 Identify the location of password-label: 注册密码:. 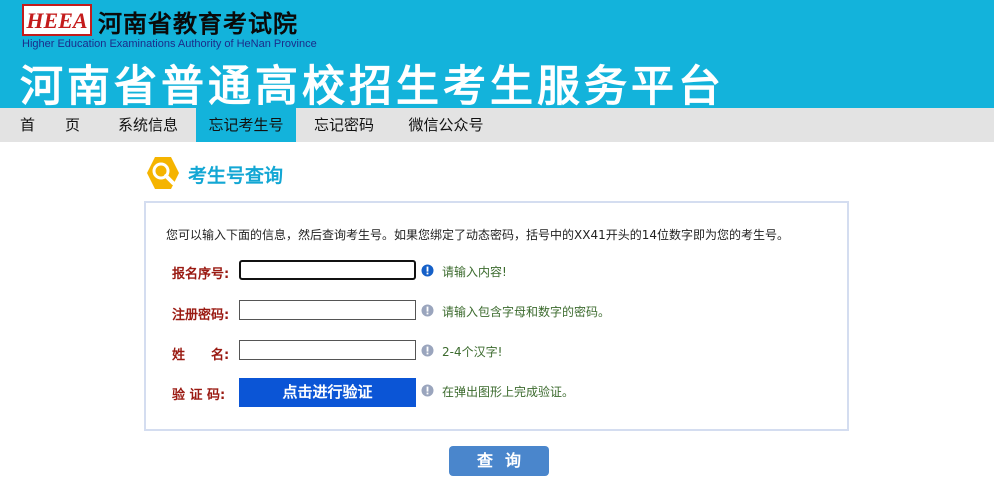
(201, 315).